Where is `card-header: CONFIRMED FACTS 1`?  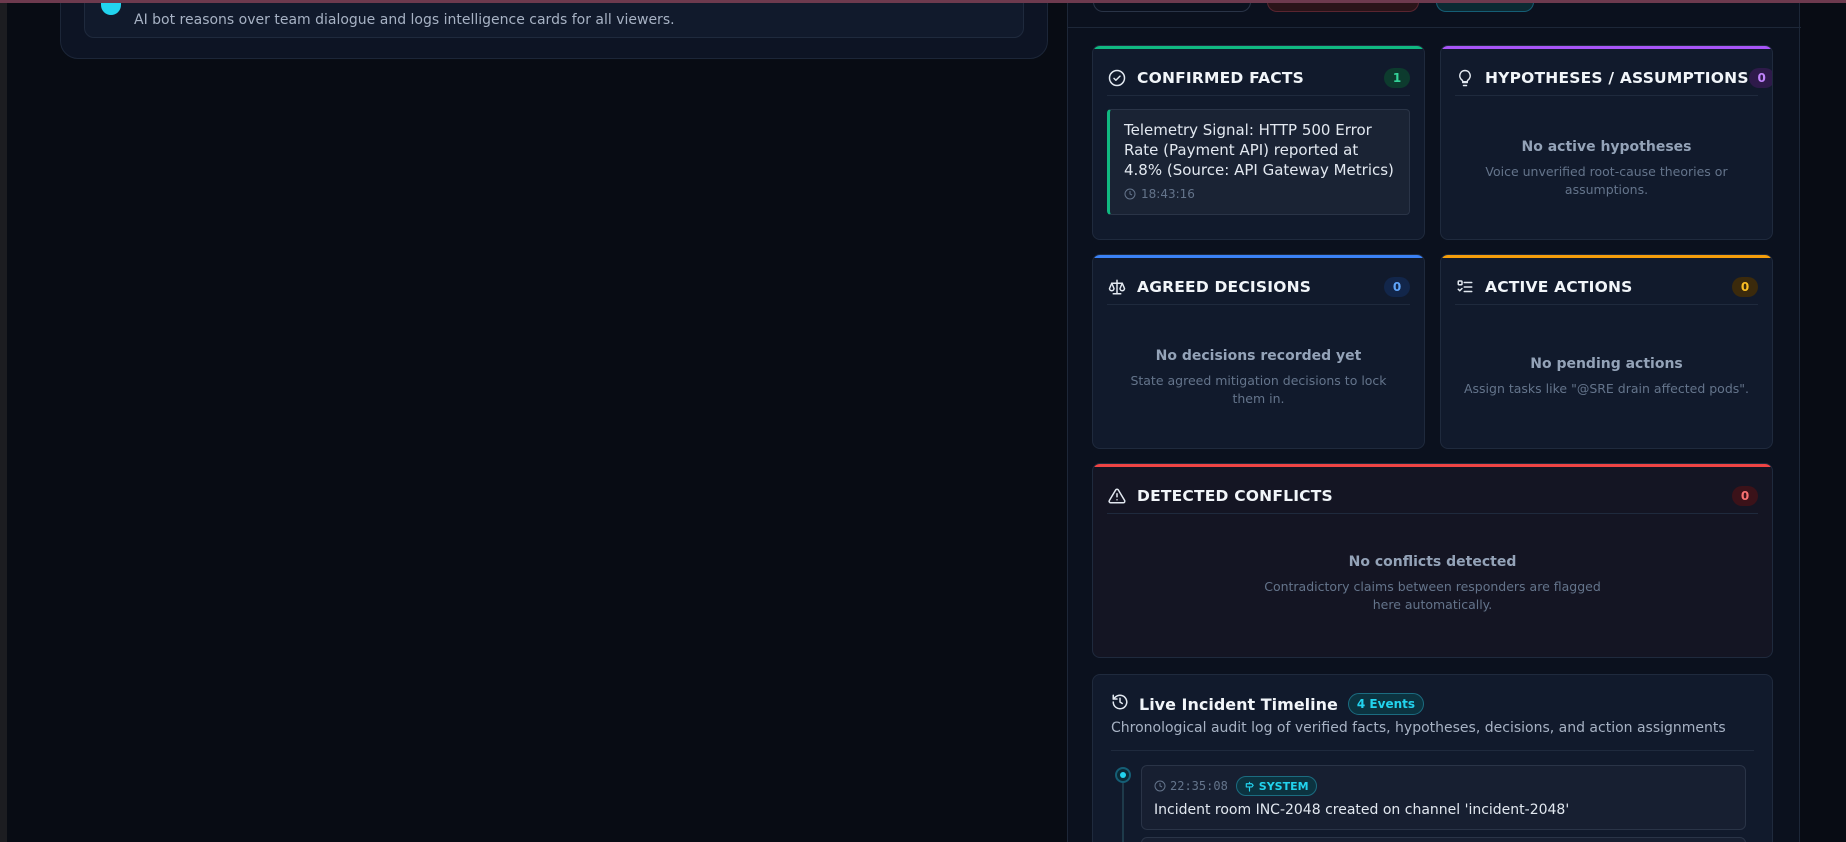 card-header: CONFIRMED FACTS 1 is located at coordinates (1258, 78).